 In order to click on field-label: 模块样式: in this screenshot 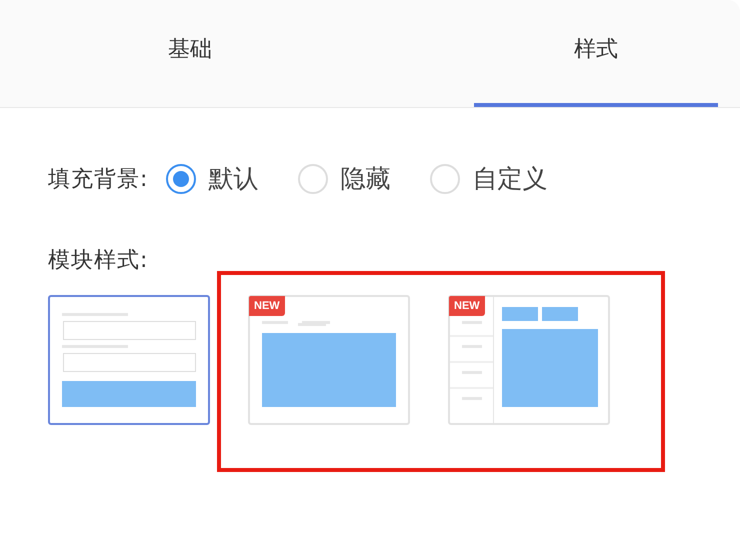, I will do `click(98, 261)`.